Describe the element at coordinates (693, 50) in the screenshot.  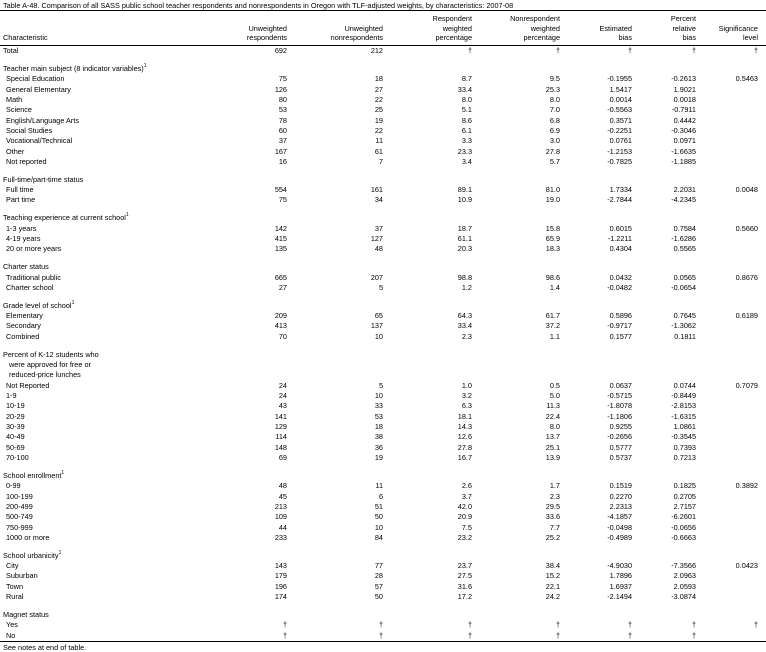
I see `cell-percent-relative-bias: †` at that location.